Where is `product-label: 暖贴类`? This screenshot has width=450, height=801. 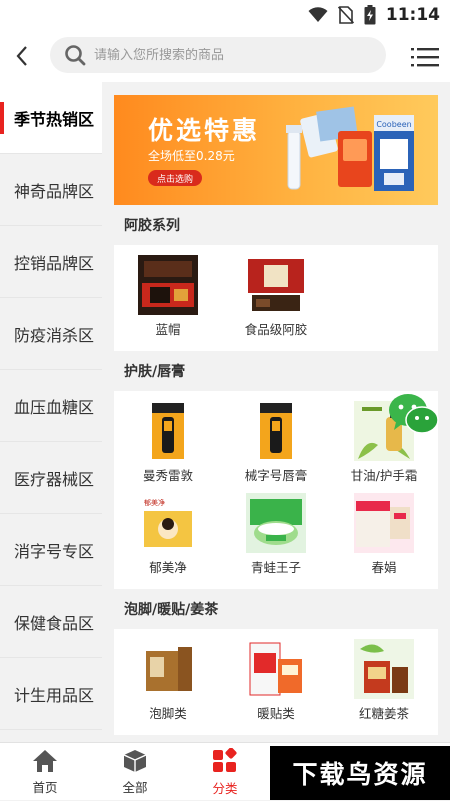 product-label: 暖贴类 is located at coordinates (276, 713).